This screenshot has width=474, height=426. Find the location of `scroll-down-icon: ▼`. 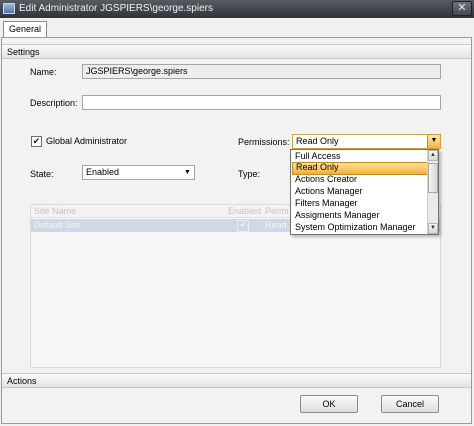

scroll-down-icon: ▼ is located at coordinates (433, 228).